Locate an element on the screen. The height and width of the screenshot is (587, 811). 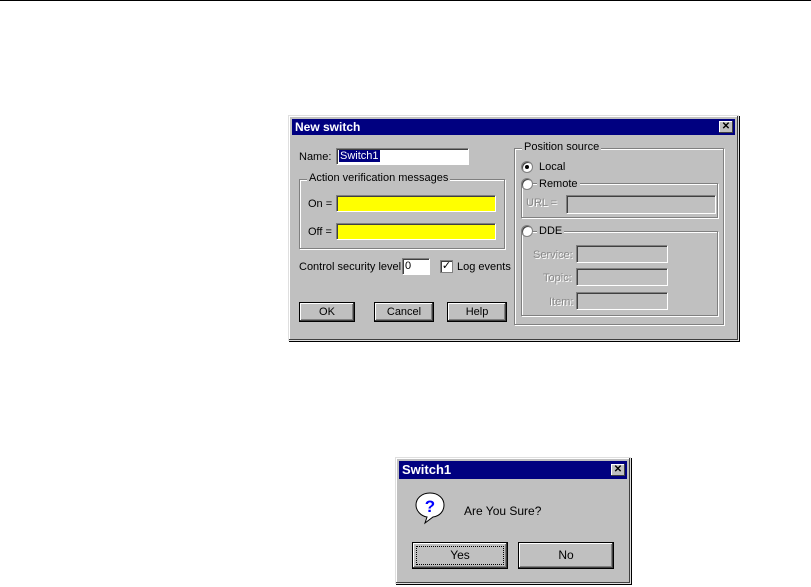
topic-label: Topic: is located at coordinates (557, 278).